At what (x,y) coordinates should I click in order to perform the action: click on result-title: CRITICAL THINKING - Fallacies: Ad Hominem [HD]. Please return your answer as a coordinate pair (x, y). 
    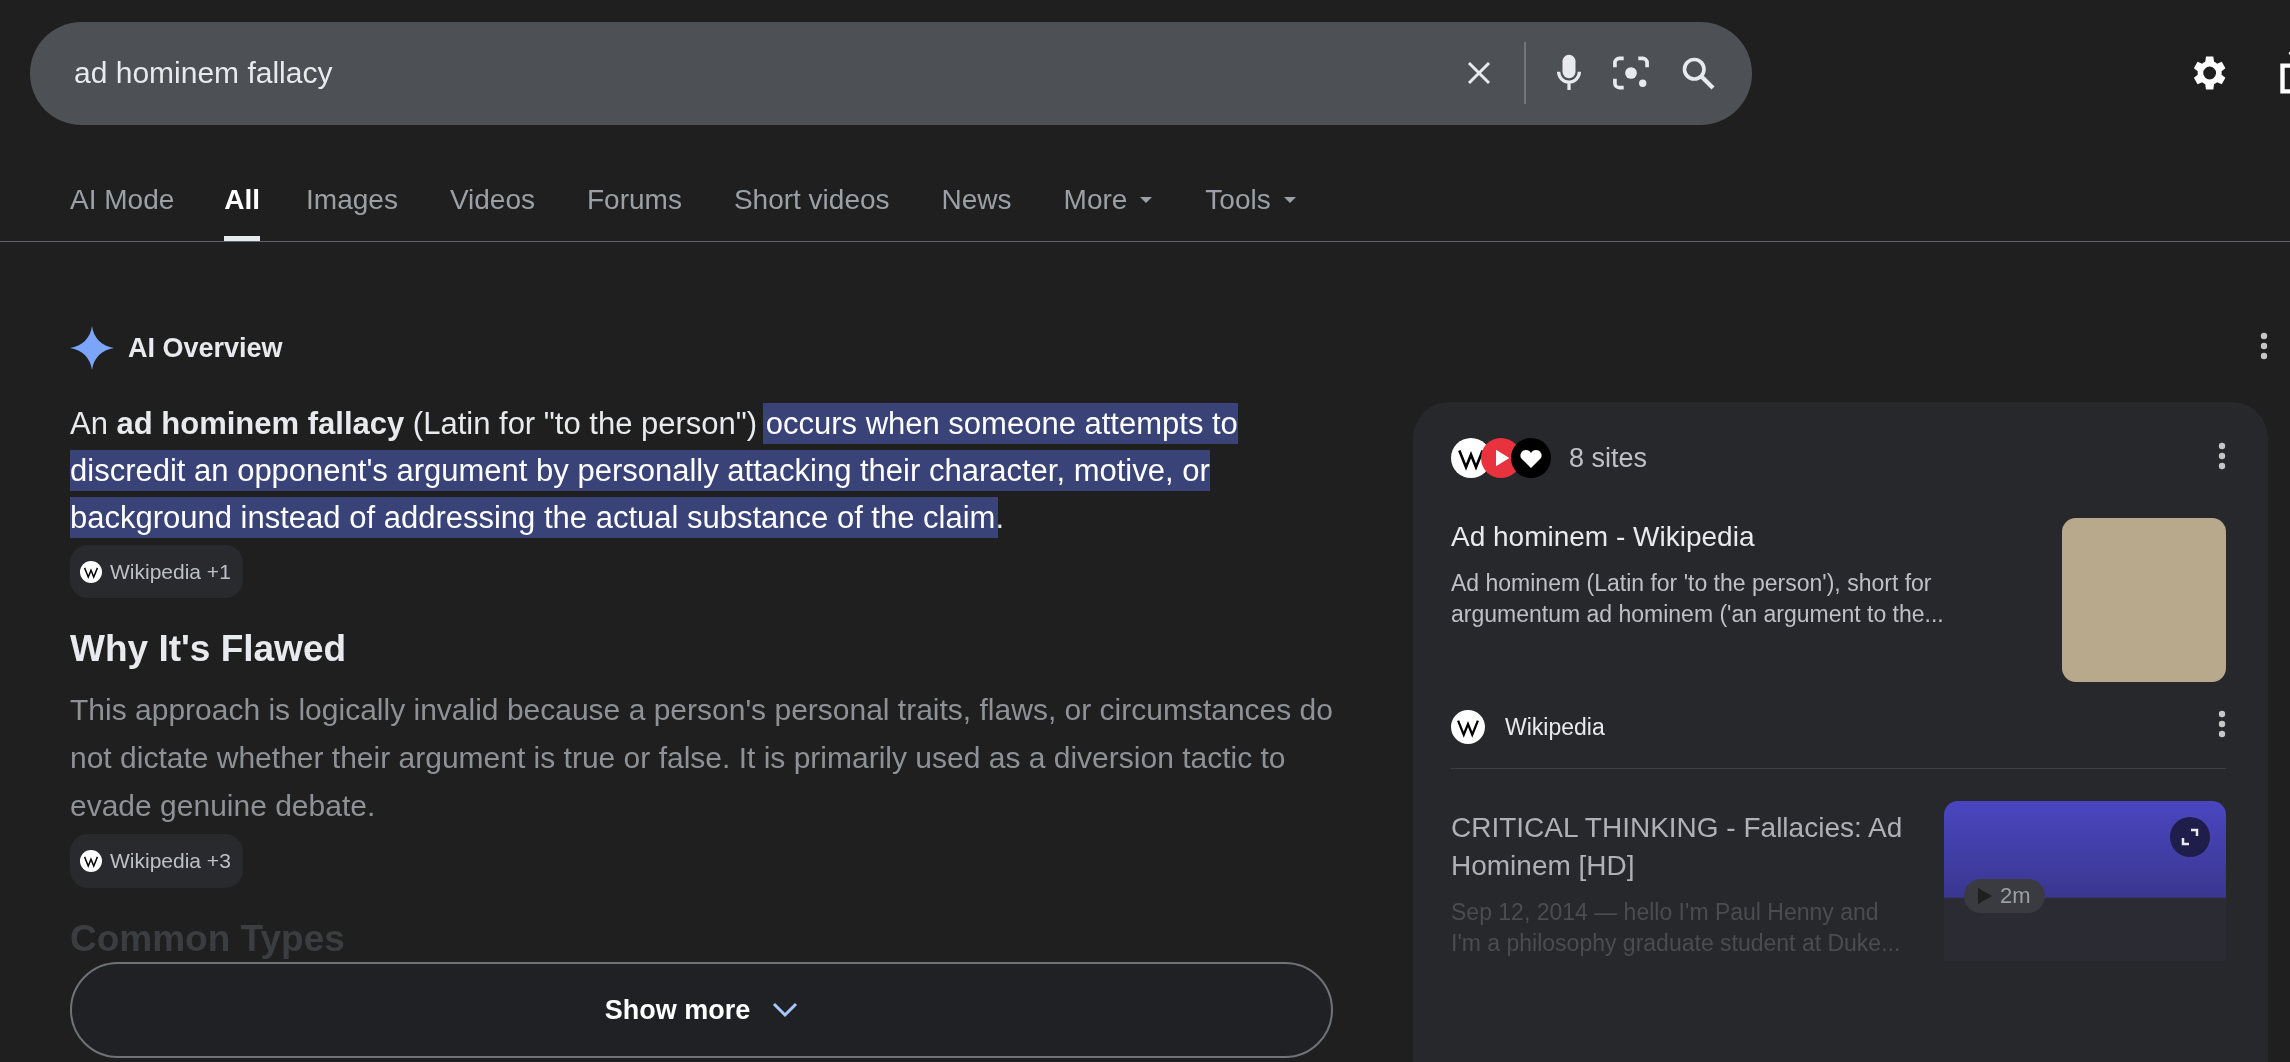
    Looking at the image, I should click on (1677, 847).